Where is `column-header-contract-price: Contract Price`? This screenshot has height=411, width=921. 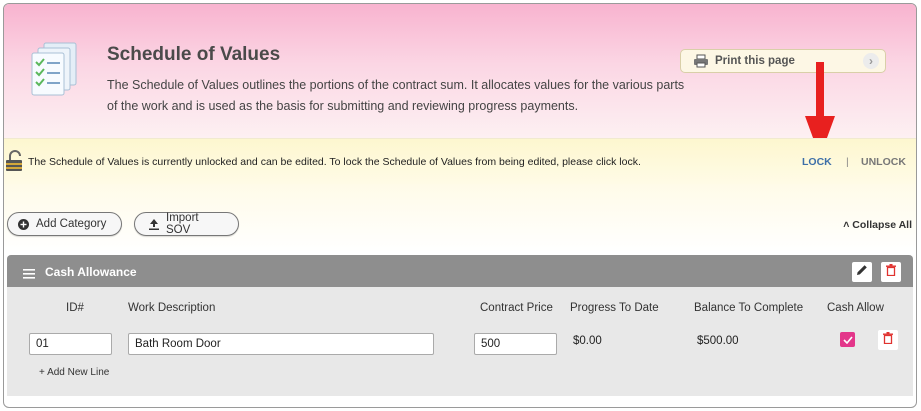
column-header-contract-price: Contract Price is located at coordinates (516, 308).